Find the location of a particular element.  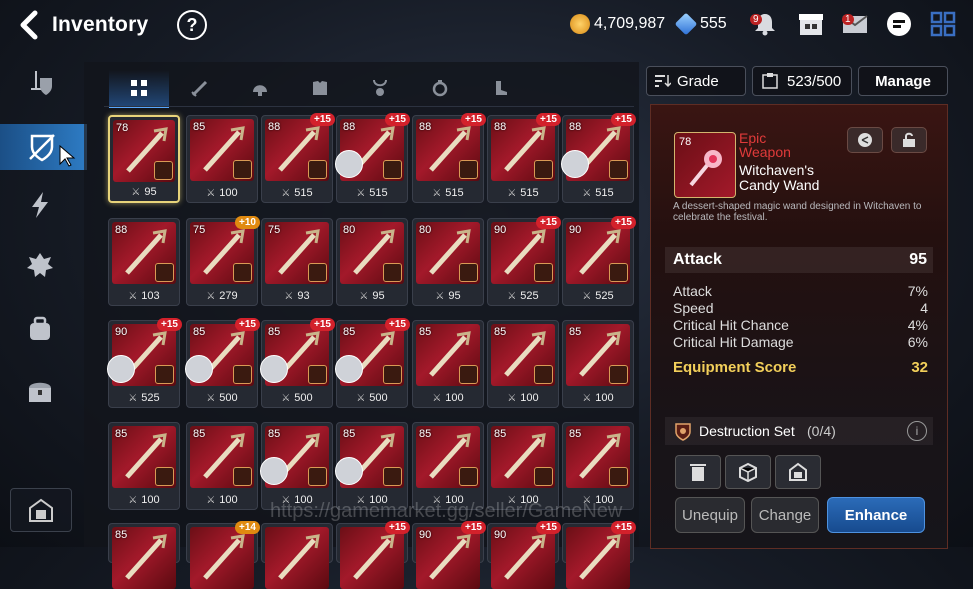

enhance-level-badge: +15 is located at coordinates (397, 324).